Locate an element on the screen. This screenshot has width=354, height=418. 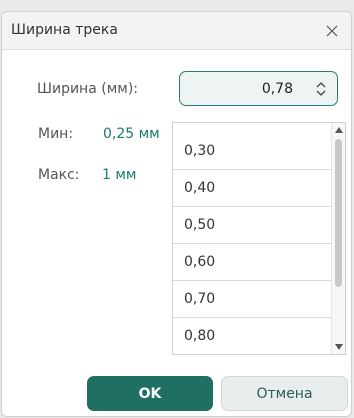
scrollbar-thumb is located at coordinates (338, 213).